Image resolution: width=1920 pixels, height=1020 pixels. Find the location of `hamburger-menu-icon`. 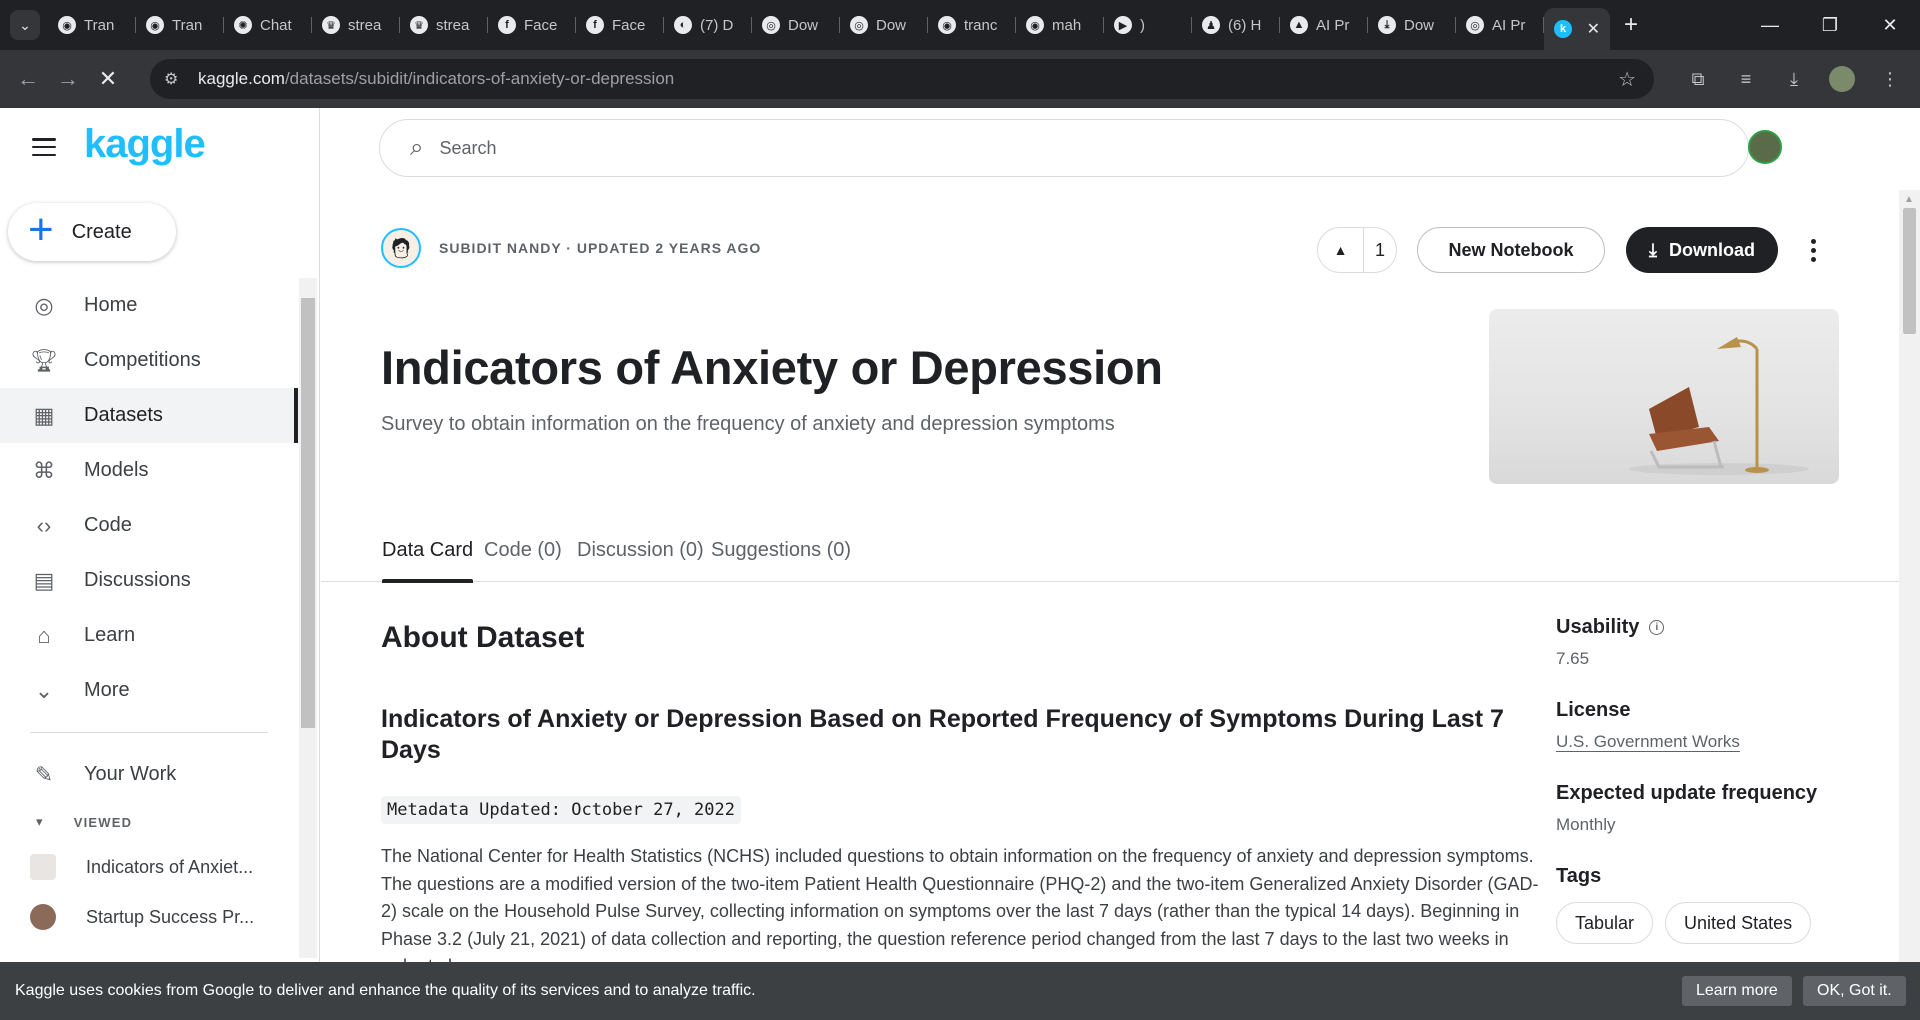

hamburger-menu-icon is located at coordinates (44, 147).